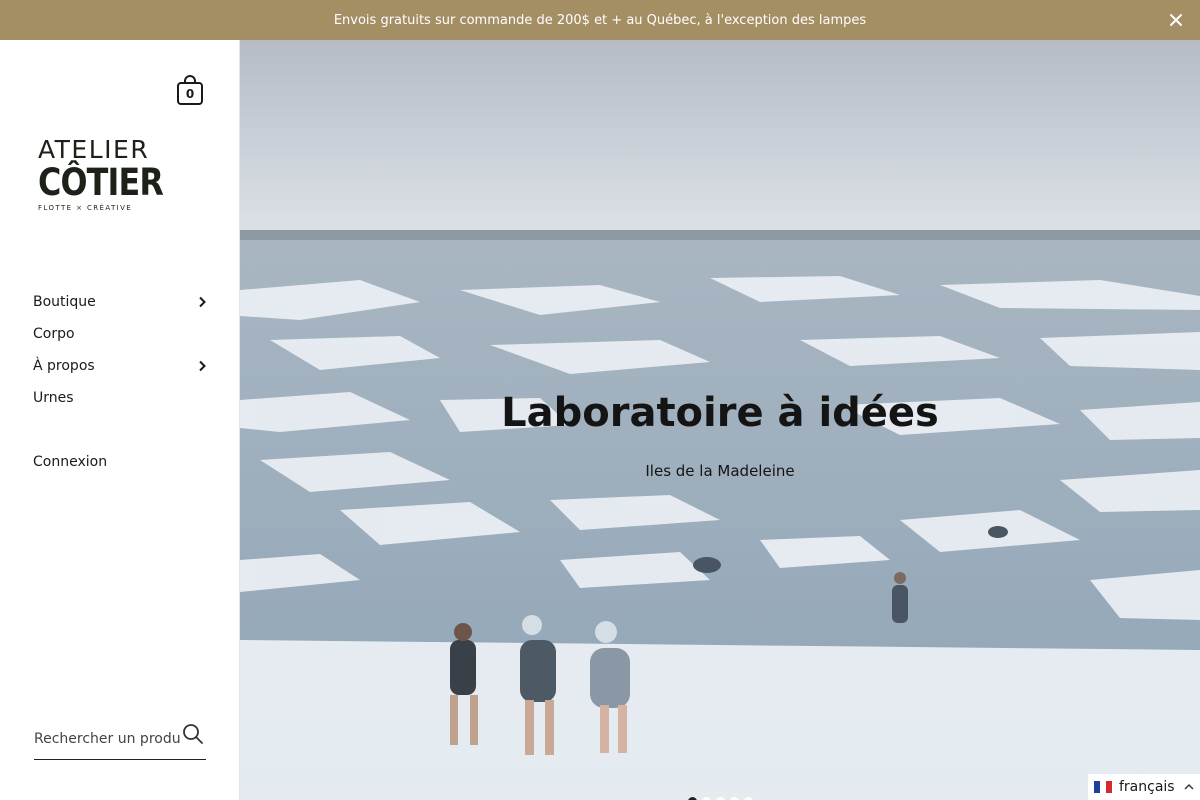 The image size is (1200, 800). What do you see at coordinates (53, 398) in the screenshot?
I see `nav-item-label: Urnes` at bounding box center [53, 398].